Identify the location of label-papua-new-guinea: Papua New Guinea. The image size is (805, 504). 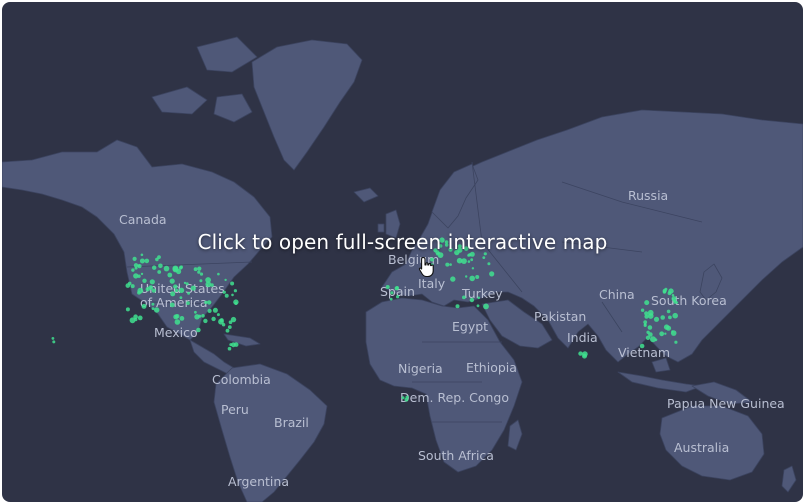
(726, 403).